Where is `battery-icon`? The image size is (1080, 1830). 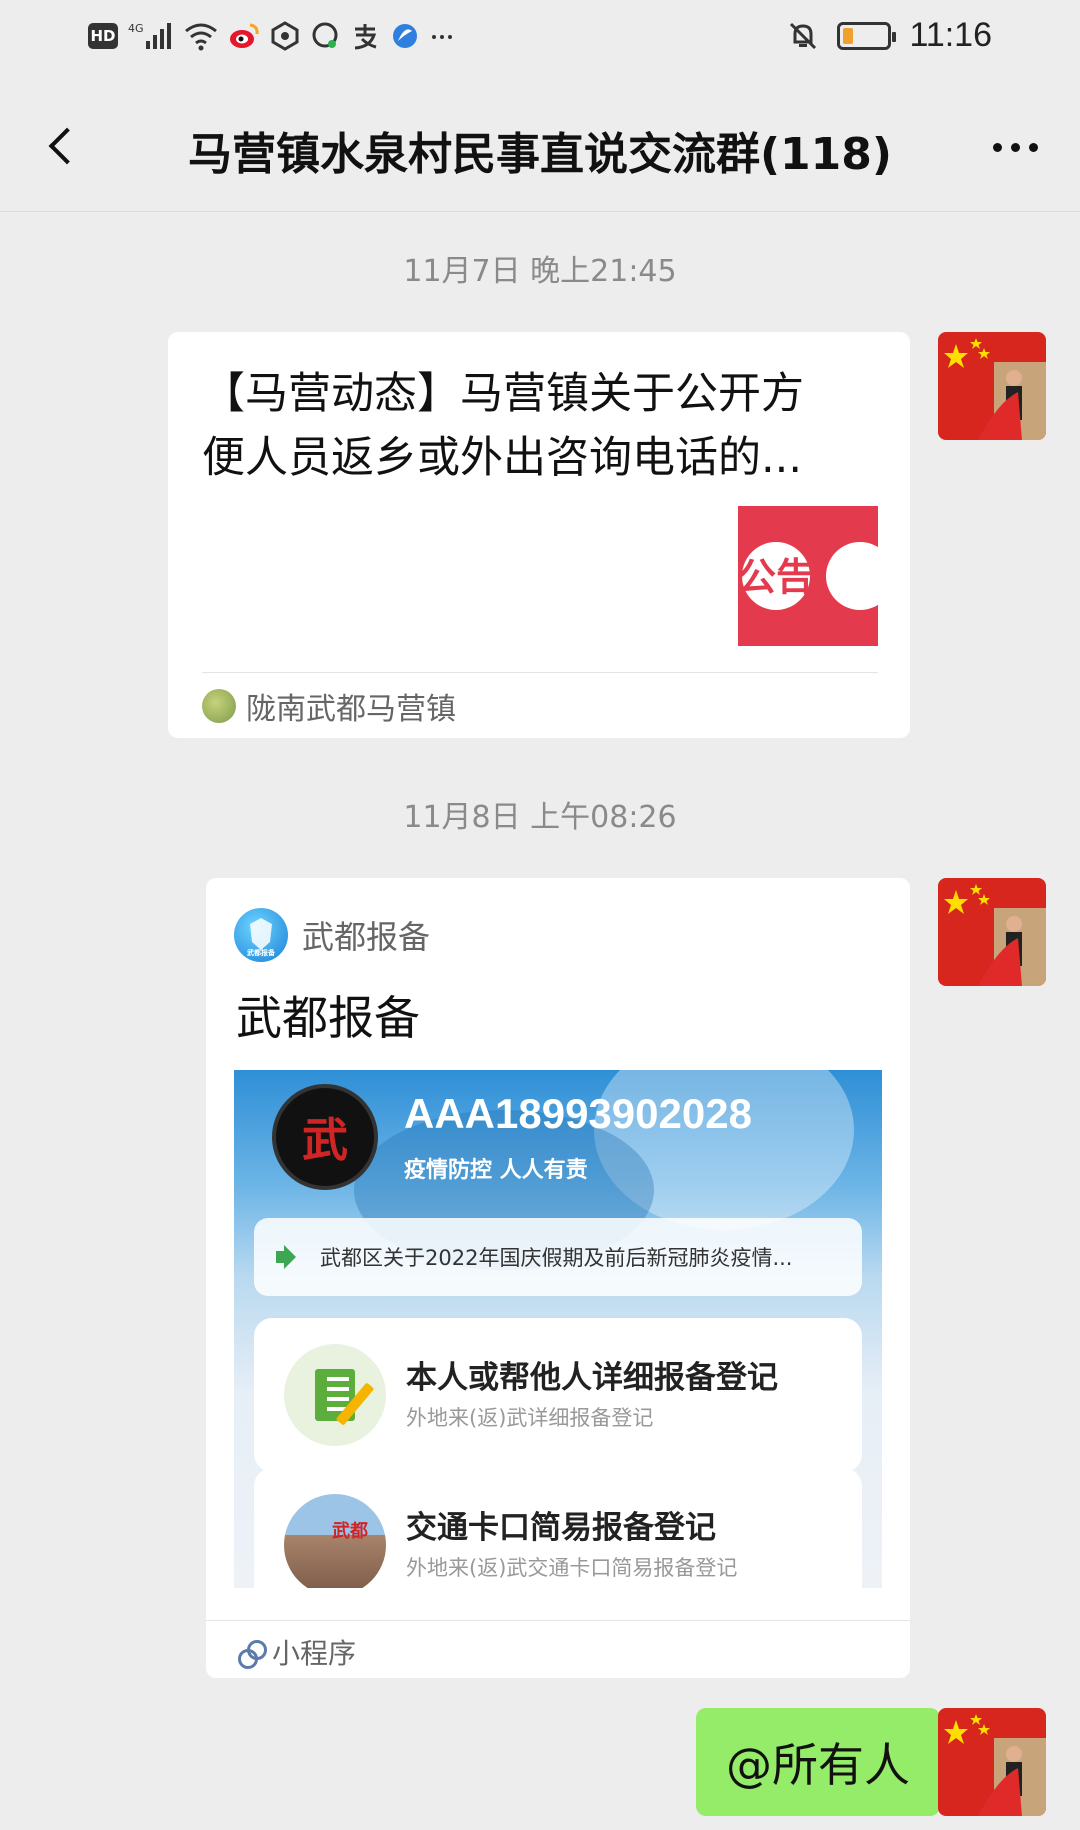
battery-icon is located at coordinates (867, 35).